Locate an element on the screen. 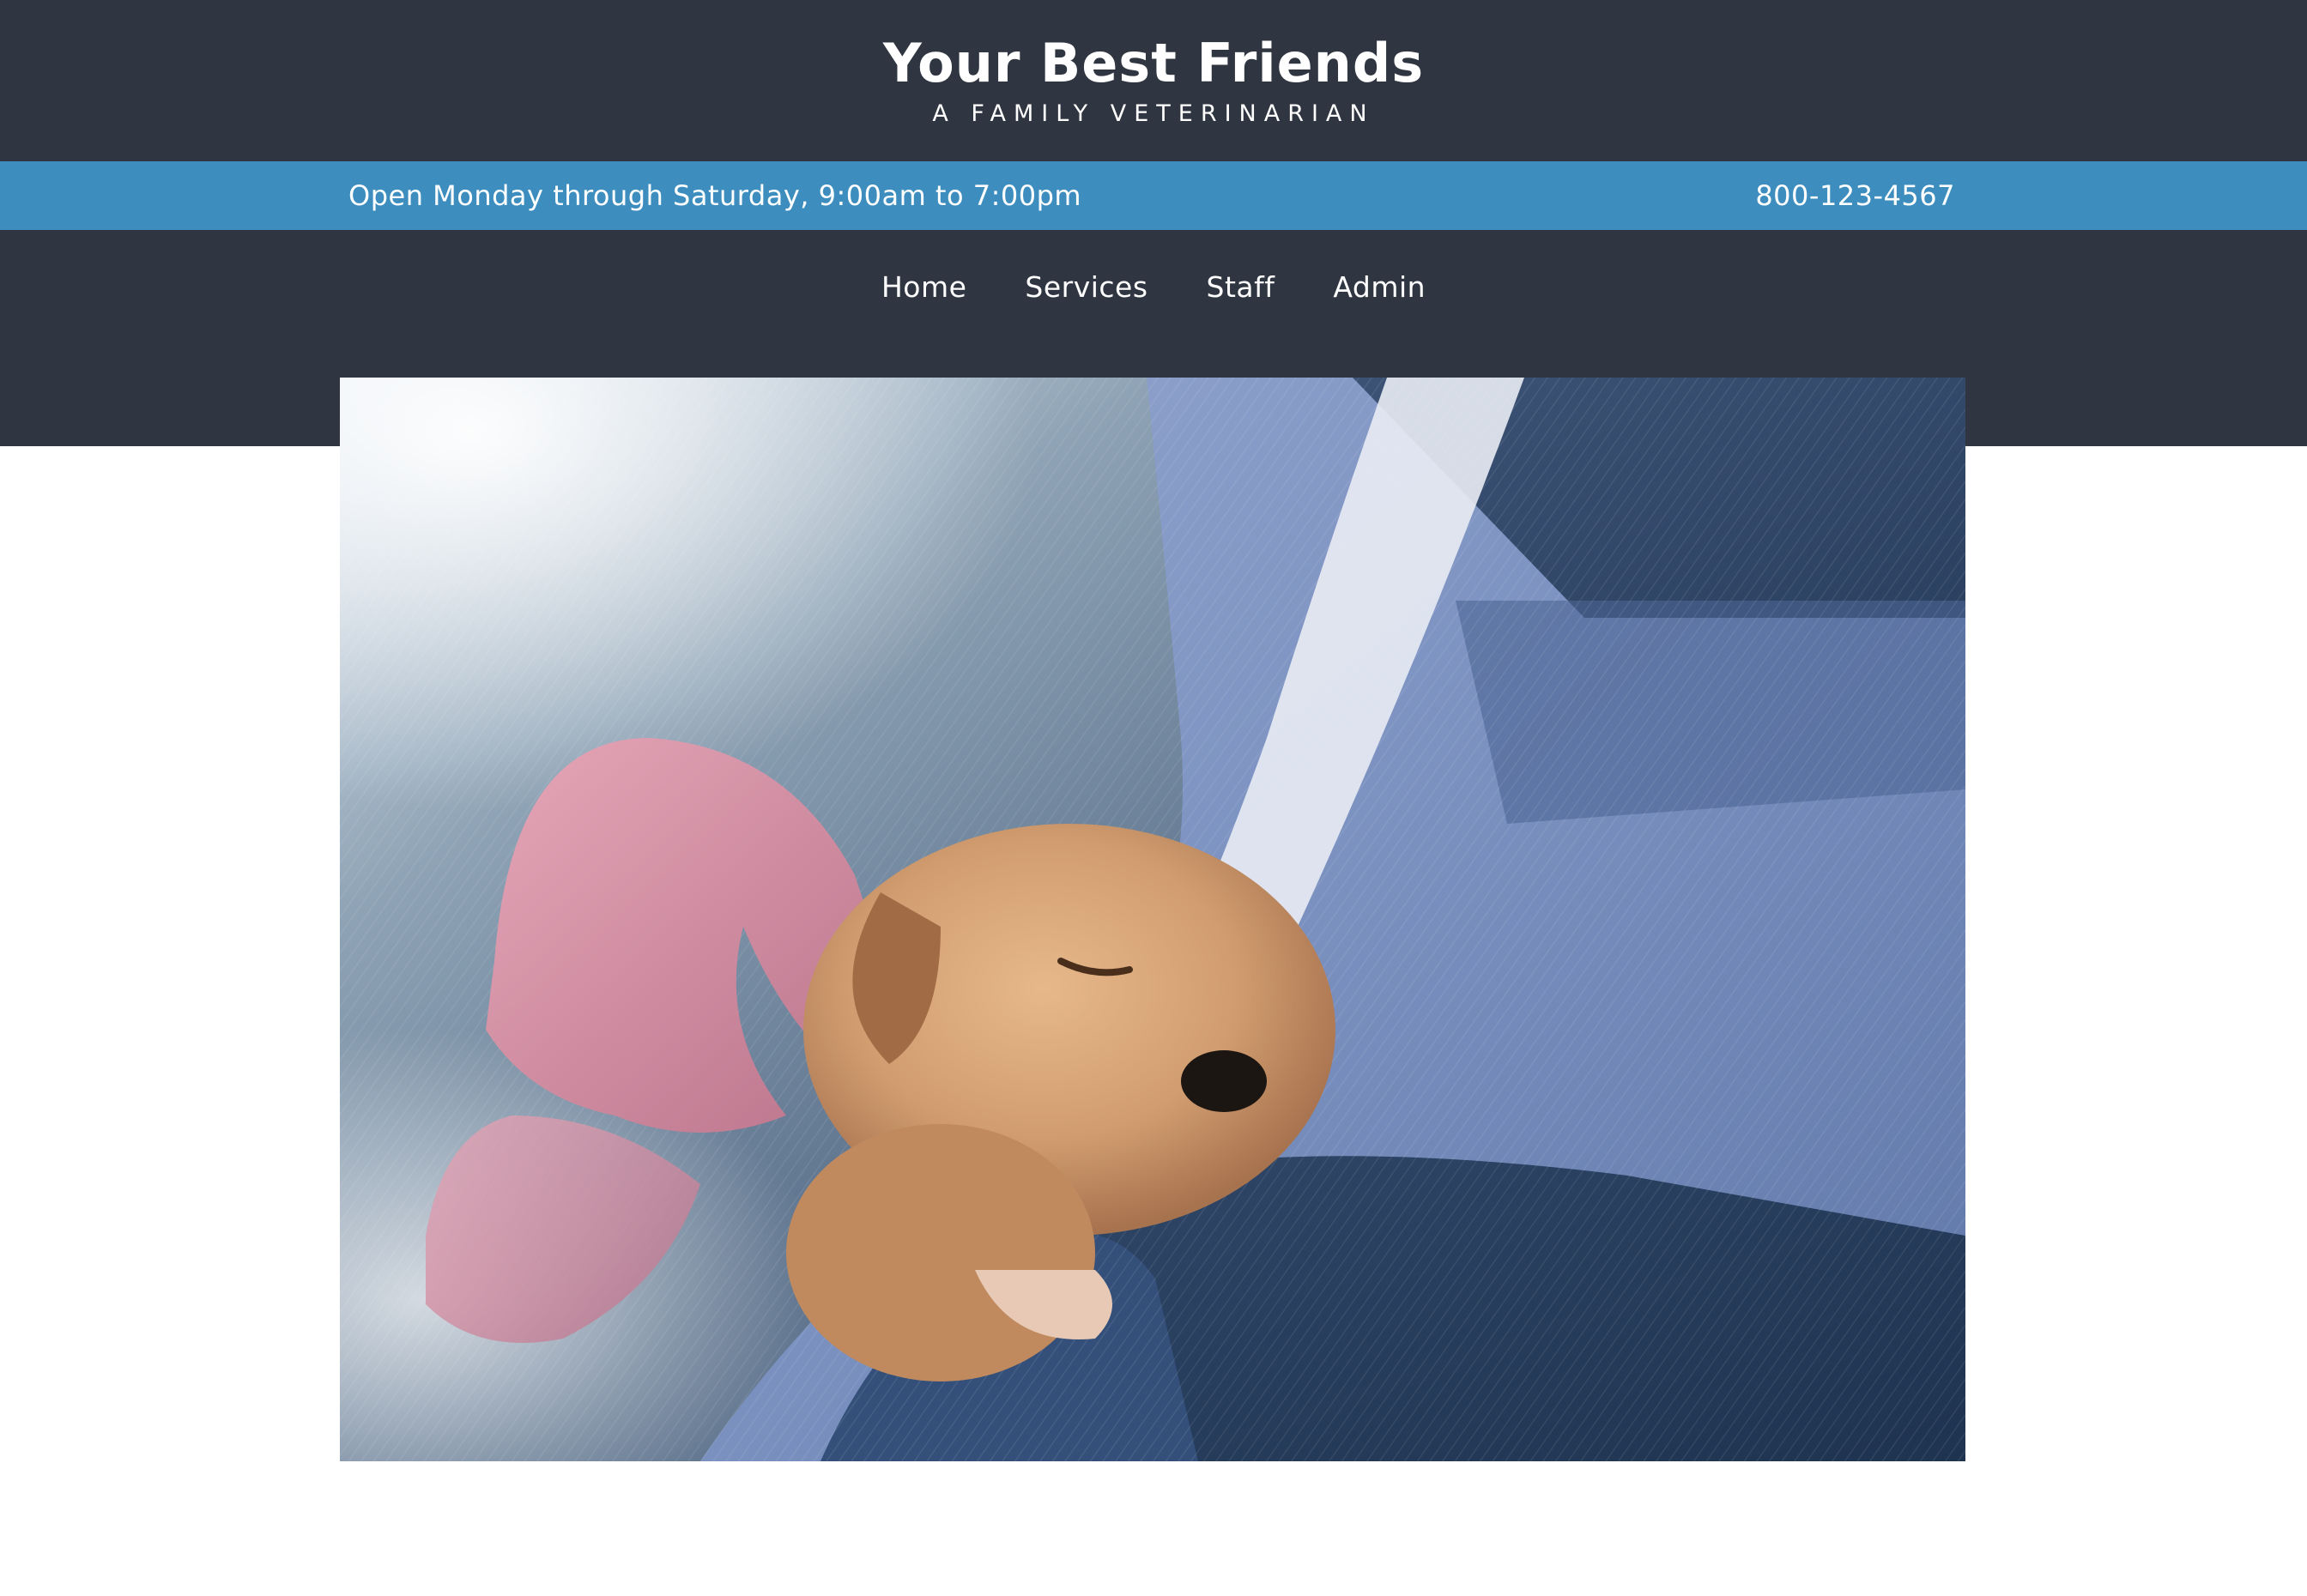  site-tagline: A FAMILY VETERINARIAN is located at coordinates (1153, 114).